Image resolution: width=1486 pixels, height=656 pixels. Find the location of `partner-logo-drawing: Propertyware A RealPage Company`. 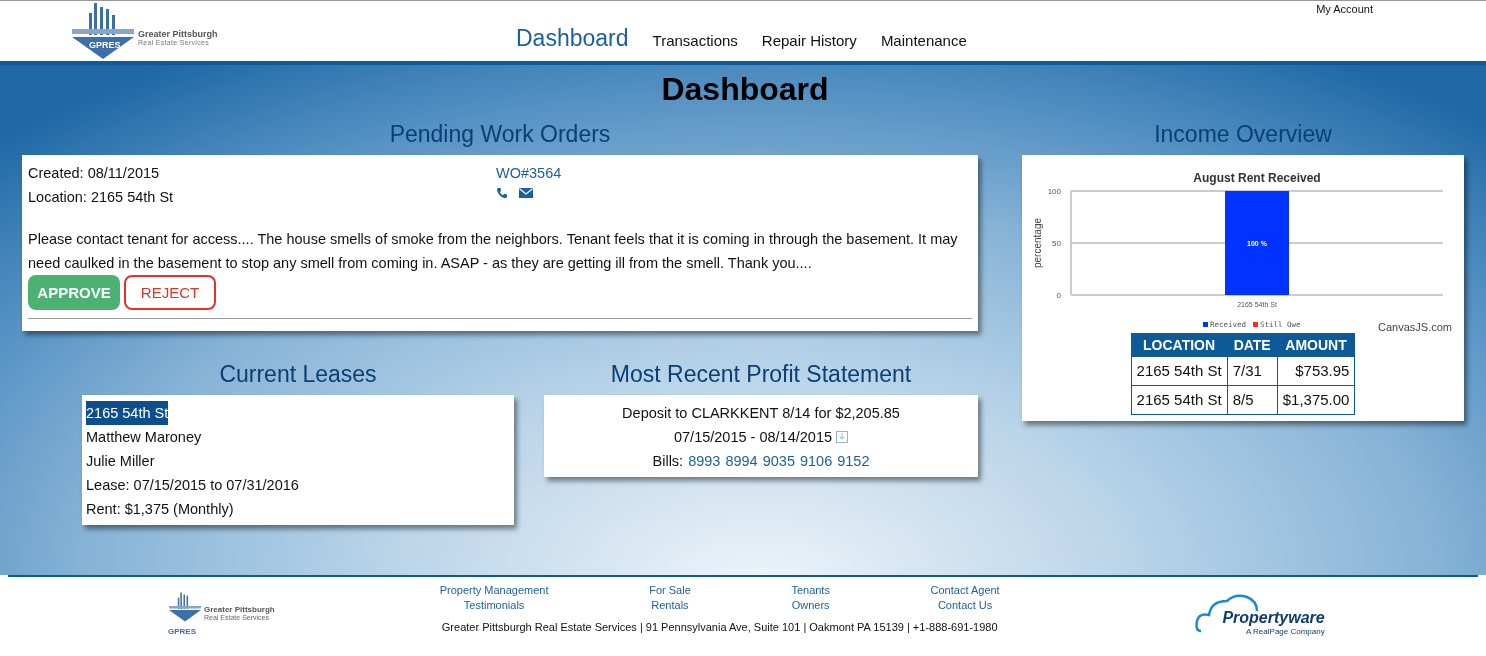

partner-logo-drawing: Propertyware A RealPage Company is located at coordinates (1259, 615).